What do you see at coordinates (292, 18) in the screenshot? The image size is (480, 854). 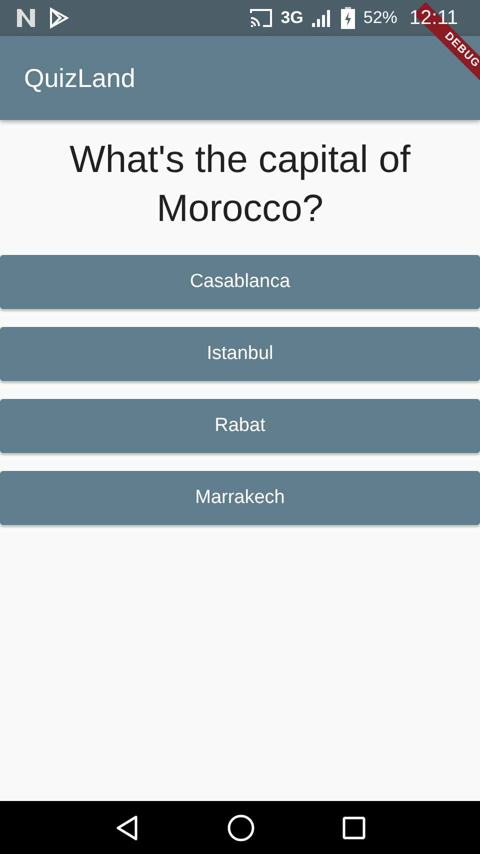 I see `network-type: 3G` at bounding box center [292, 18].